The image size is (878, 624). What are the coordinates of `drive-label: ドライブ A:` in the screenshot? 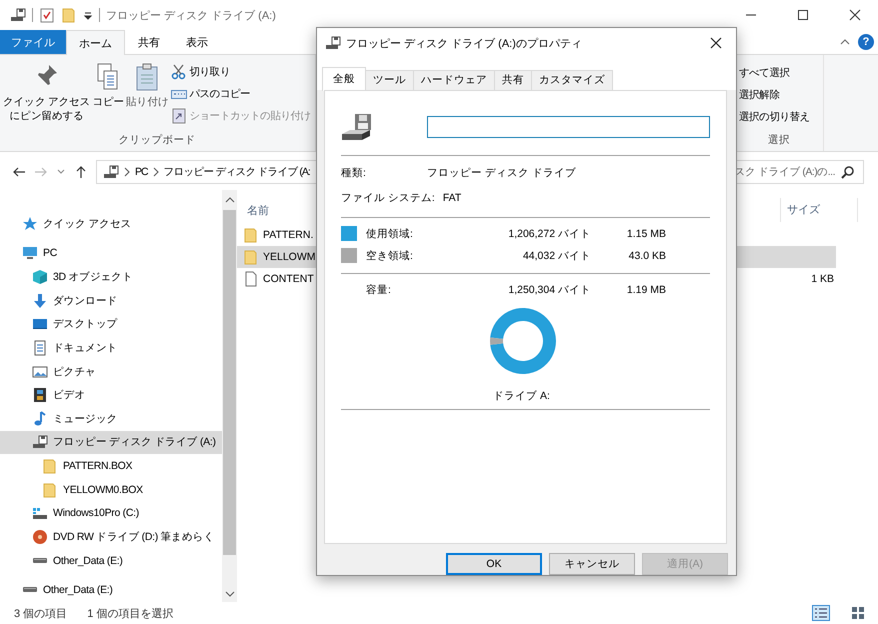 It's located at (521, 395).